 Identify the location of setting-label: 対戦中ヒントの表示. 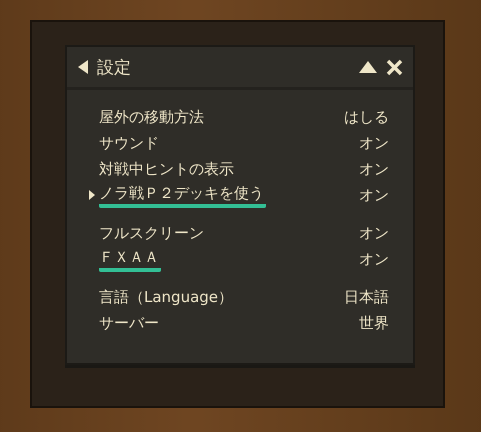
(229, 169).